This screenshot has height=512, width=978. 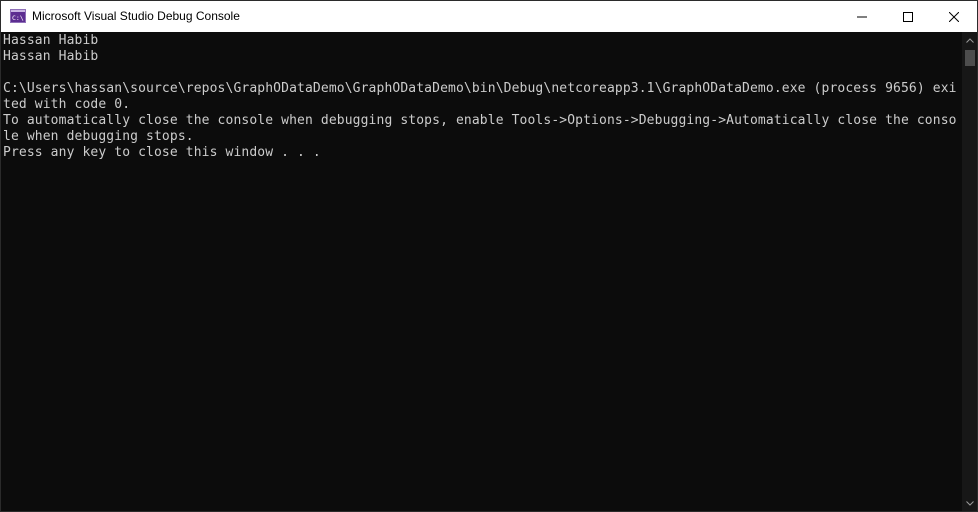 I want to click on close-icon, so click(x=954, y=16).